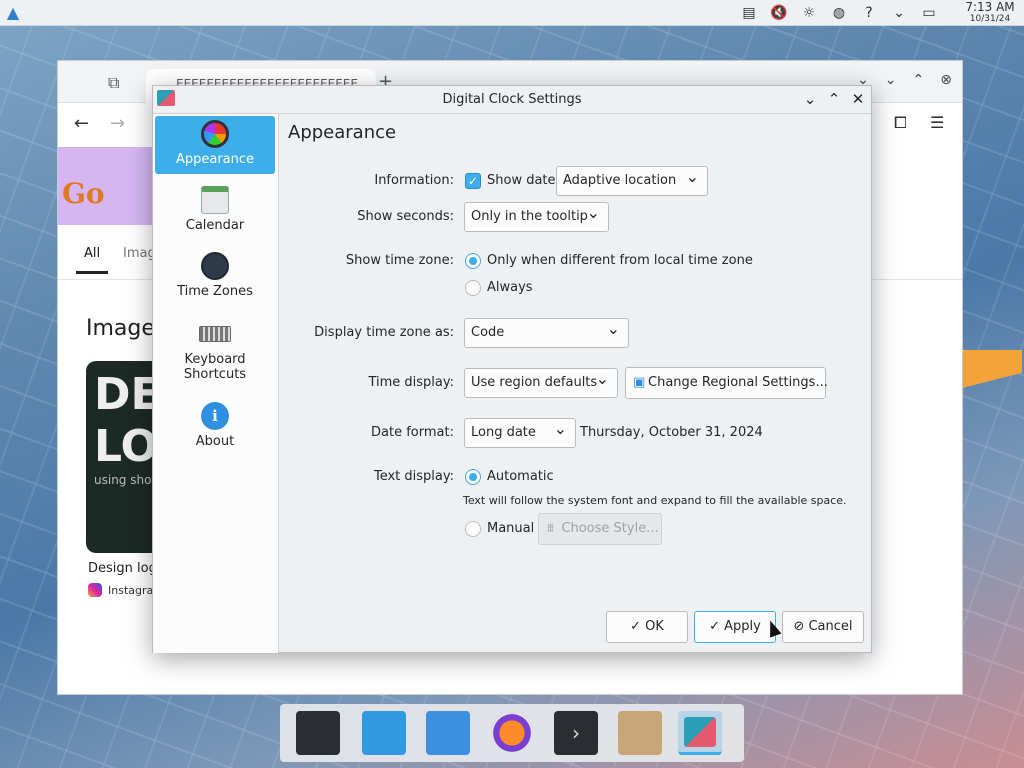  I want to click on show-seconds-dropdown: Only in the tooltip, so click(536, 215).